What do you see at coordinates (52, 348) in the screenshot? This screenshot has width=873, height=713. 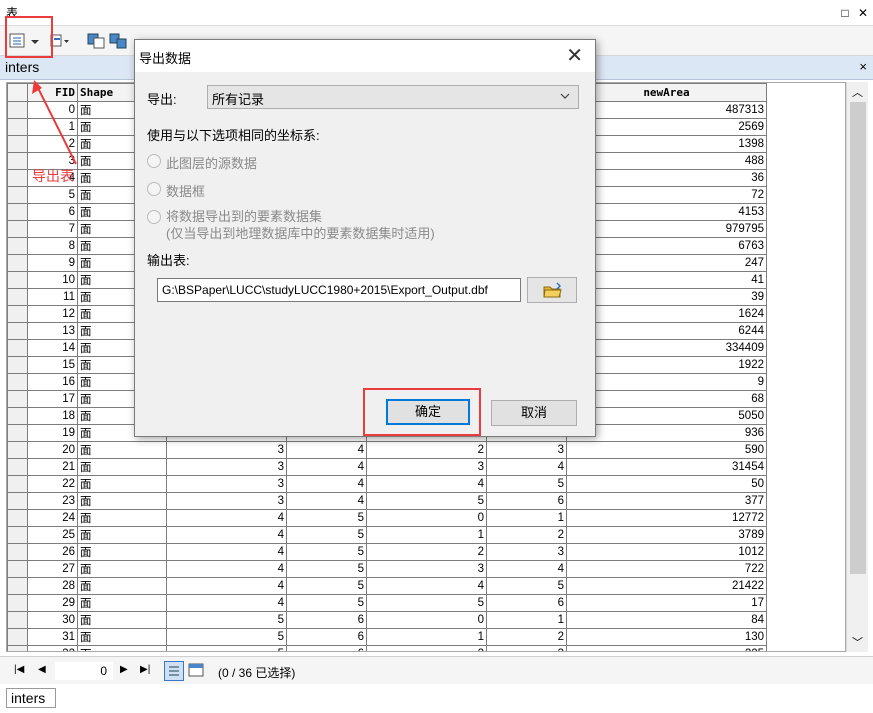 I see `cell-fid: 14` at bounding box center [52, 348].